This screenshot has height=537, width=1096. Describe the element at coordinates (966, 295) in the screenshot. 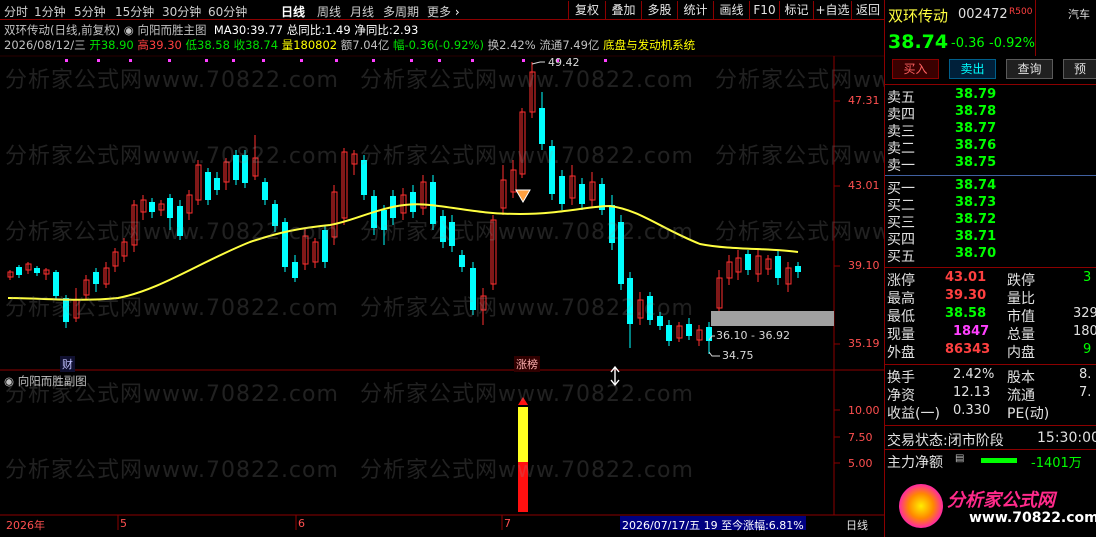

I see `high-value: 39.30` at that location.